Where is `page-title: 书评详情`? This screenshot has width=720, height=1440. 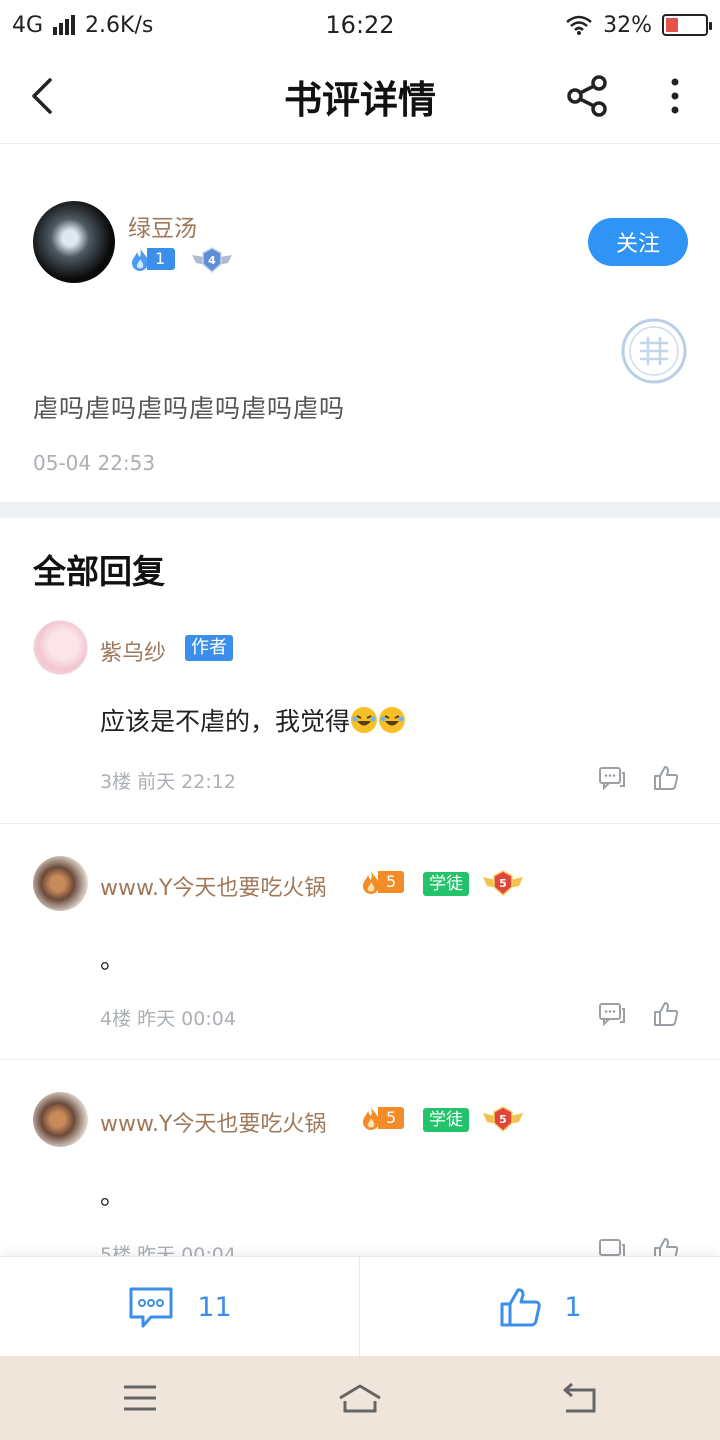 page-title: 书评详情 is located at coordinates (359, 99).